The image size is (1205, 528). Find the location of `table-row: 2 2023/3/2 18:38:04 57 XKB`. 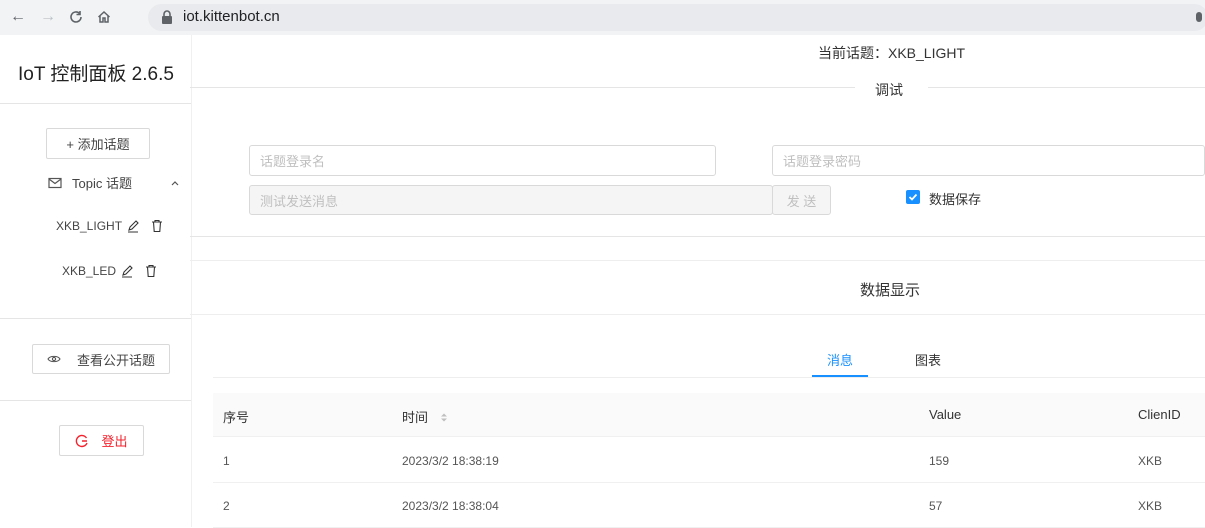

table-row: 2 2023/3/2 18:38:04 57 XKB is located at coordinates (709, 505).